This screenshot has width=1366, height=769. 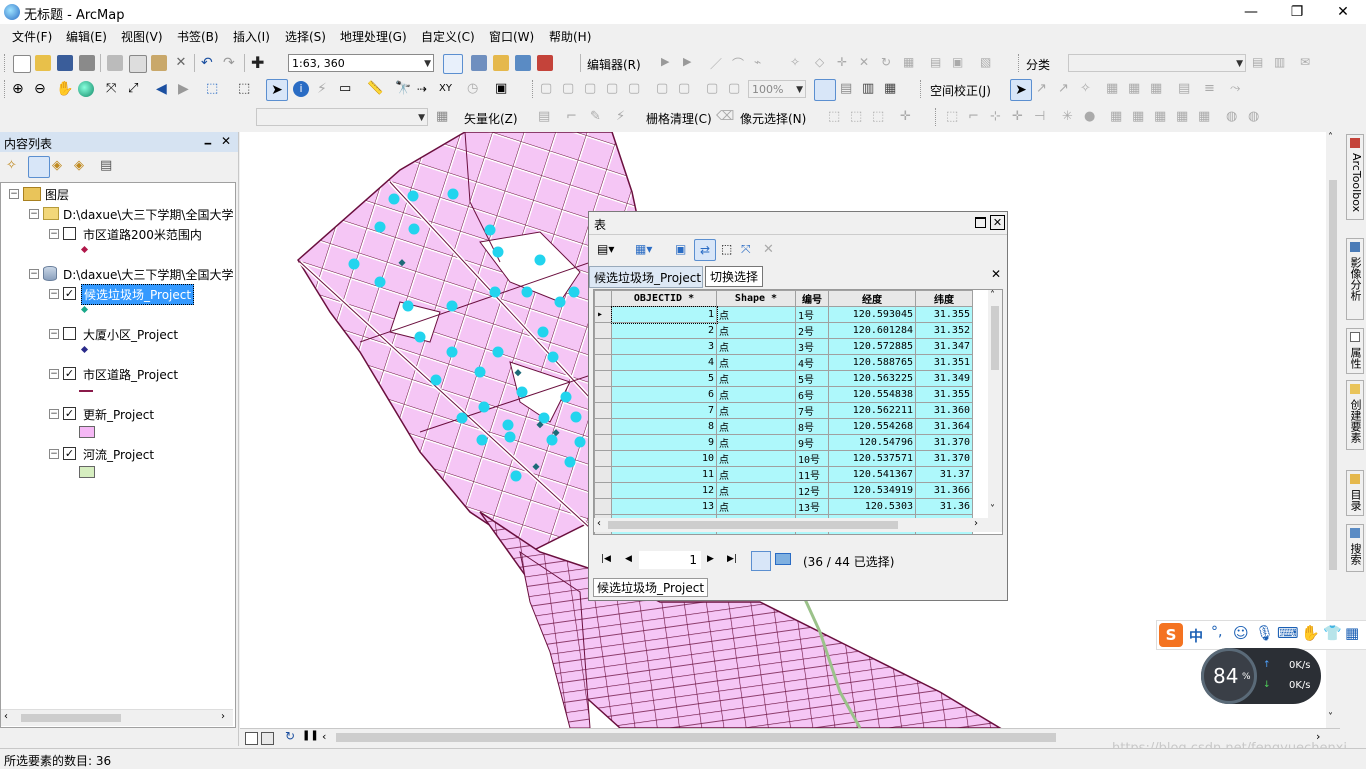 What do you see at coordinates (872, 362) in the screenshot?
I see `table-cell: 120.588765` at bounding box center [872, 362].